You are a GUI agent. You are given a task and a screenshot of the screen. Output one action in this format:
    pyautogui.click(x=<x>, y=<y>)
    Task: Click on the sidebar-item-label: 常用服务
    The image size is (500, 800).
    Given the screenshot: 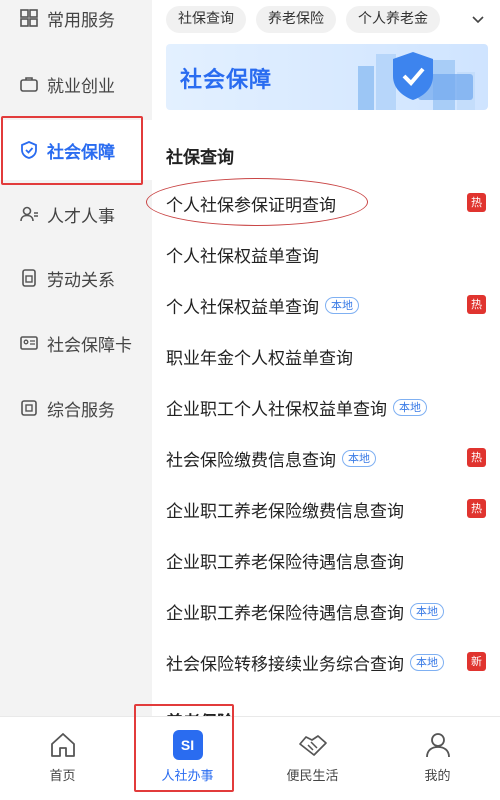 What is the action you would take?
    pyautogui.click(x=81, y=20)
    